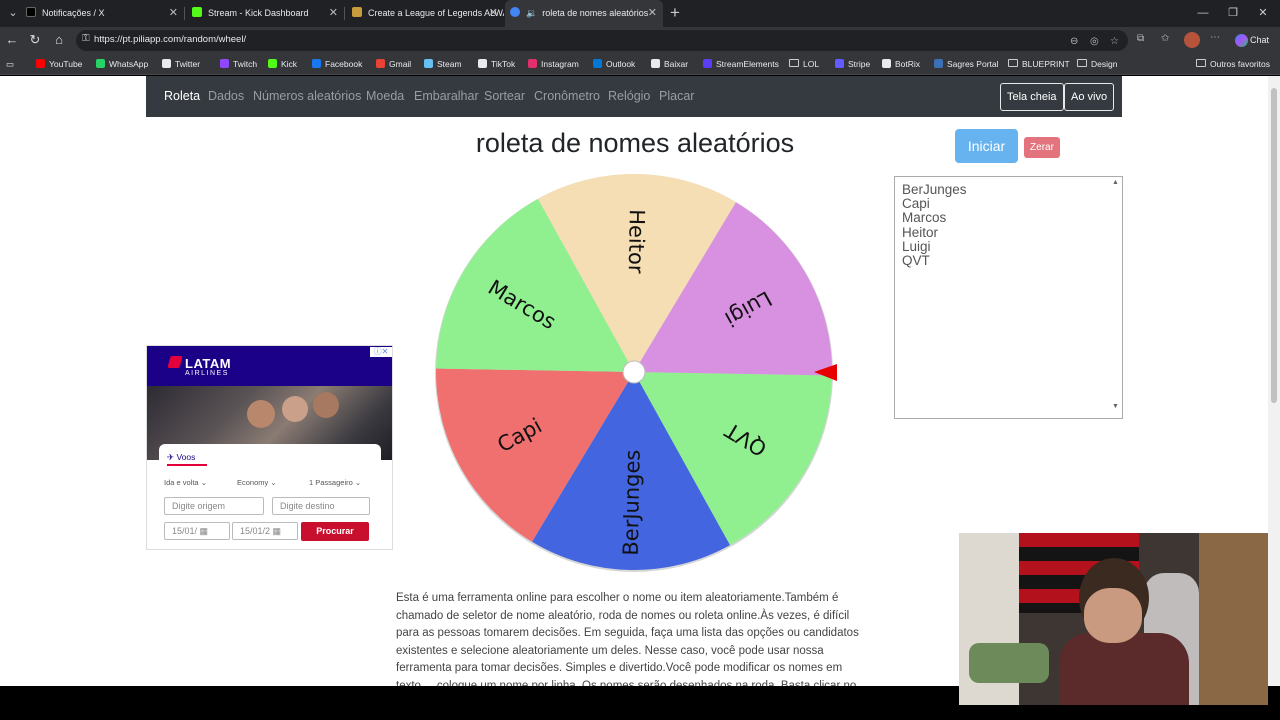 The image size is (1280, 720). Describe the element at coordinates (381, 352) in the screenshot. I see `ad-choices-close-icon: ⓘ✕` at that location.